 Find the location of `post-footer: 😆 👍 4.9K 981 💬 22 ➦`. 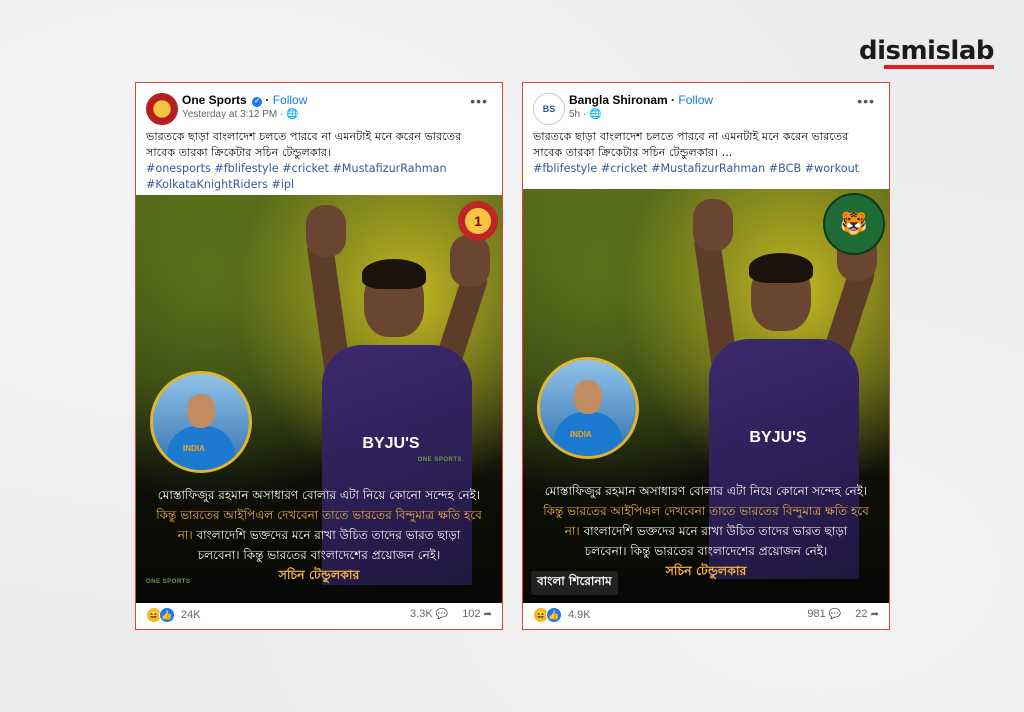

post-footer: 😆 👍 4.9K 981 💬 22 ➦ is located at coordinates (706, 615).